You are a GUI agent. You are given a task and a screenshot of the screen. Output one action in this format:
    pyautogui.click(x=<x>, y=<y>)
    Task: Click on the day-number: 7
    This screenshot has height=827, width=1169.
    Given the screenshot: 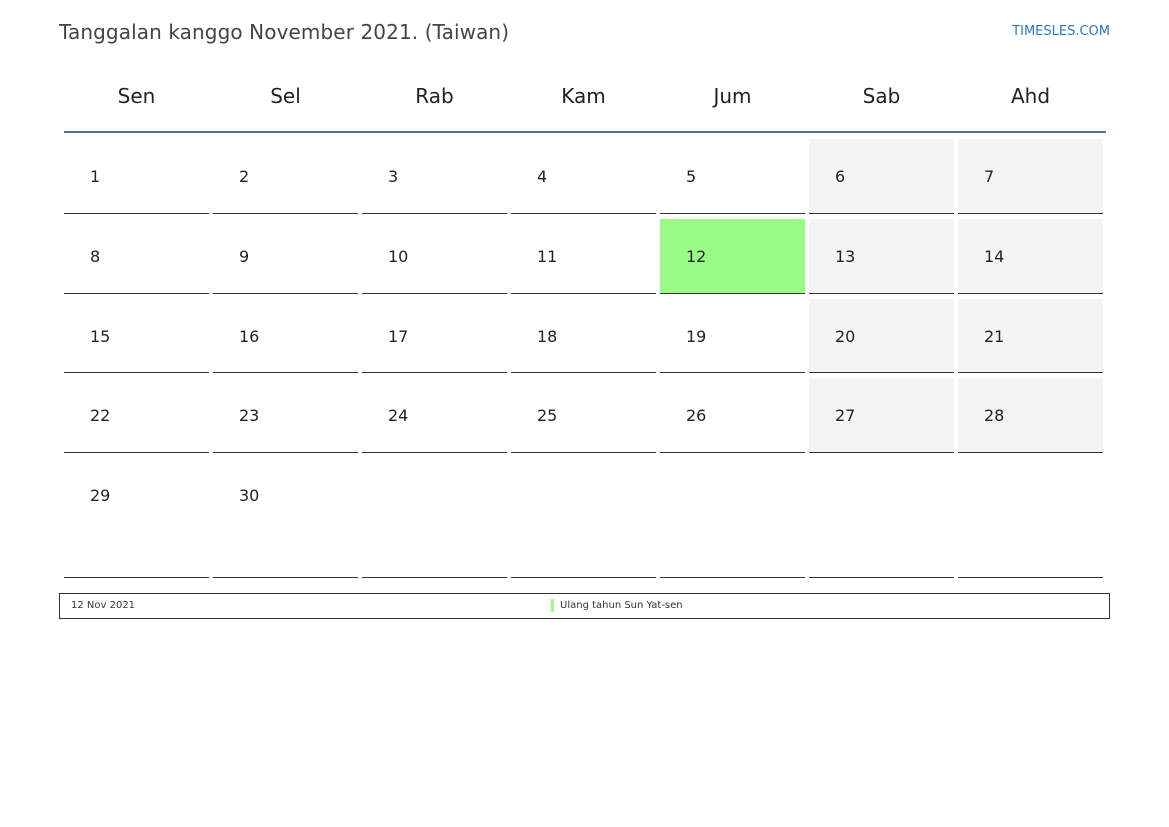 What is the action you would take?
    pyautogui.click(x=989, y=176)
    